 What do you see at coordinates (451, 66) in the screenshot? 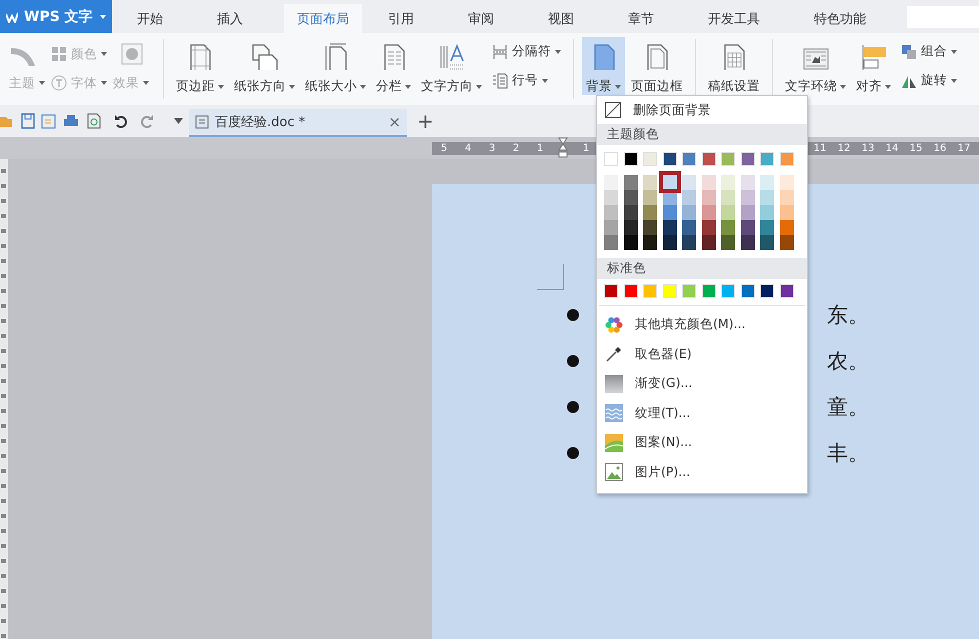
I see `ribbon-button: 文字方向` at bounding box center [451, 66].